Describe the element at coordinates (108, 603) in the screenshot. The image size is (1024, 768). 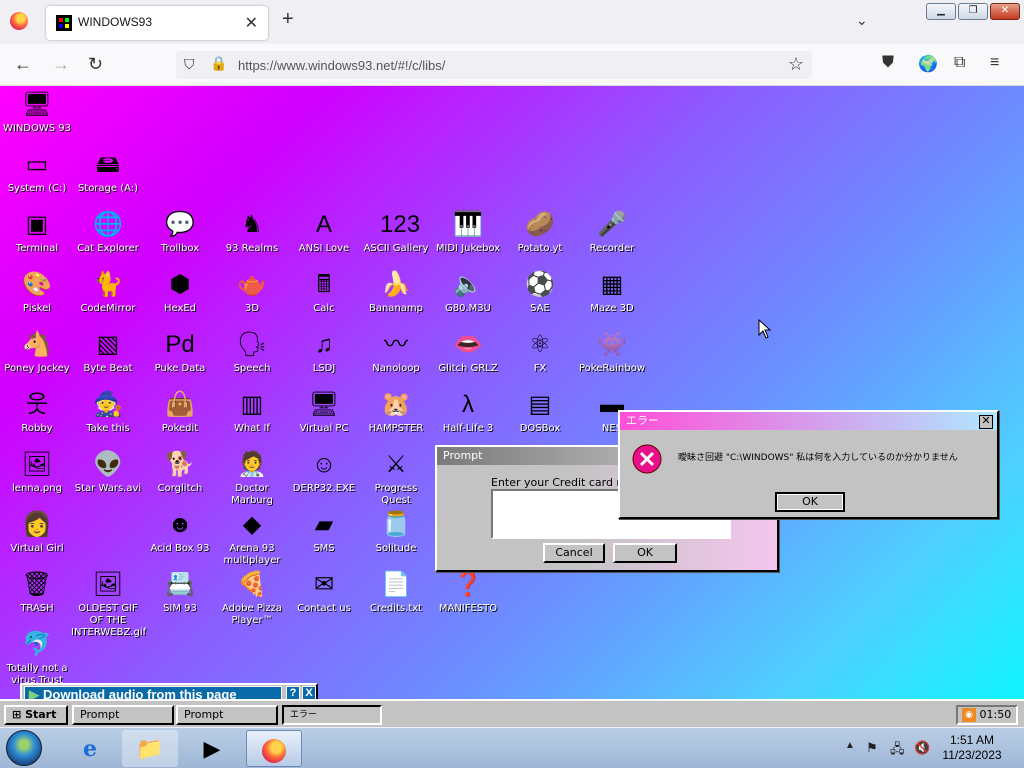
I see `desktop-icon-oldest-gif: 🖼 OLDEST GIF OF THE INTERWEBZ.gif` at that location.